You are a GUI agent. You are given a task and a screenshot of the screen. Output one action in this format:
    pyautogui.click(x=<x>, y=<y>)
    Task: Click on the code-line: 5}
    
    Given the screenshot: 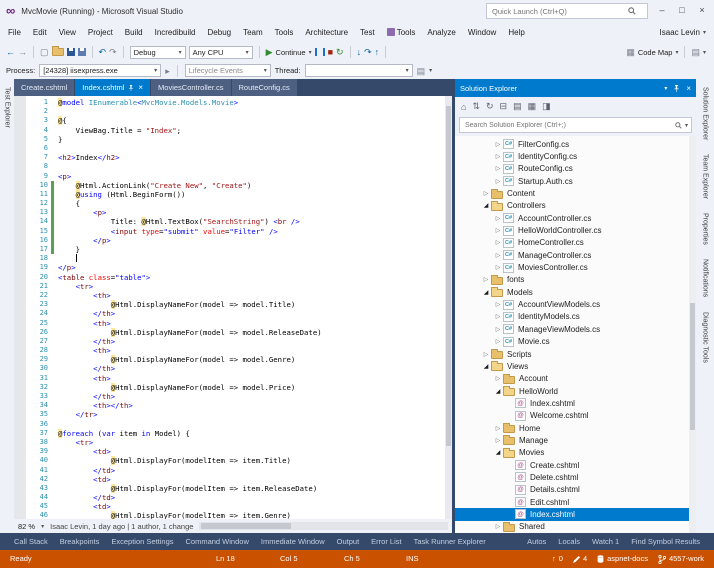 What is the action you would take?
    pyautogui.click(x=233, y=139)
    